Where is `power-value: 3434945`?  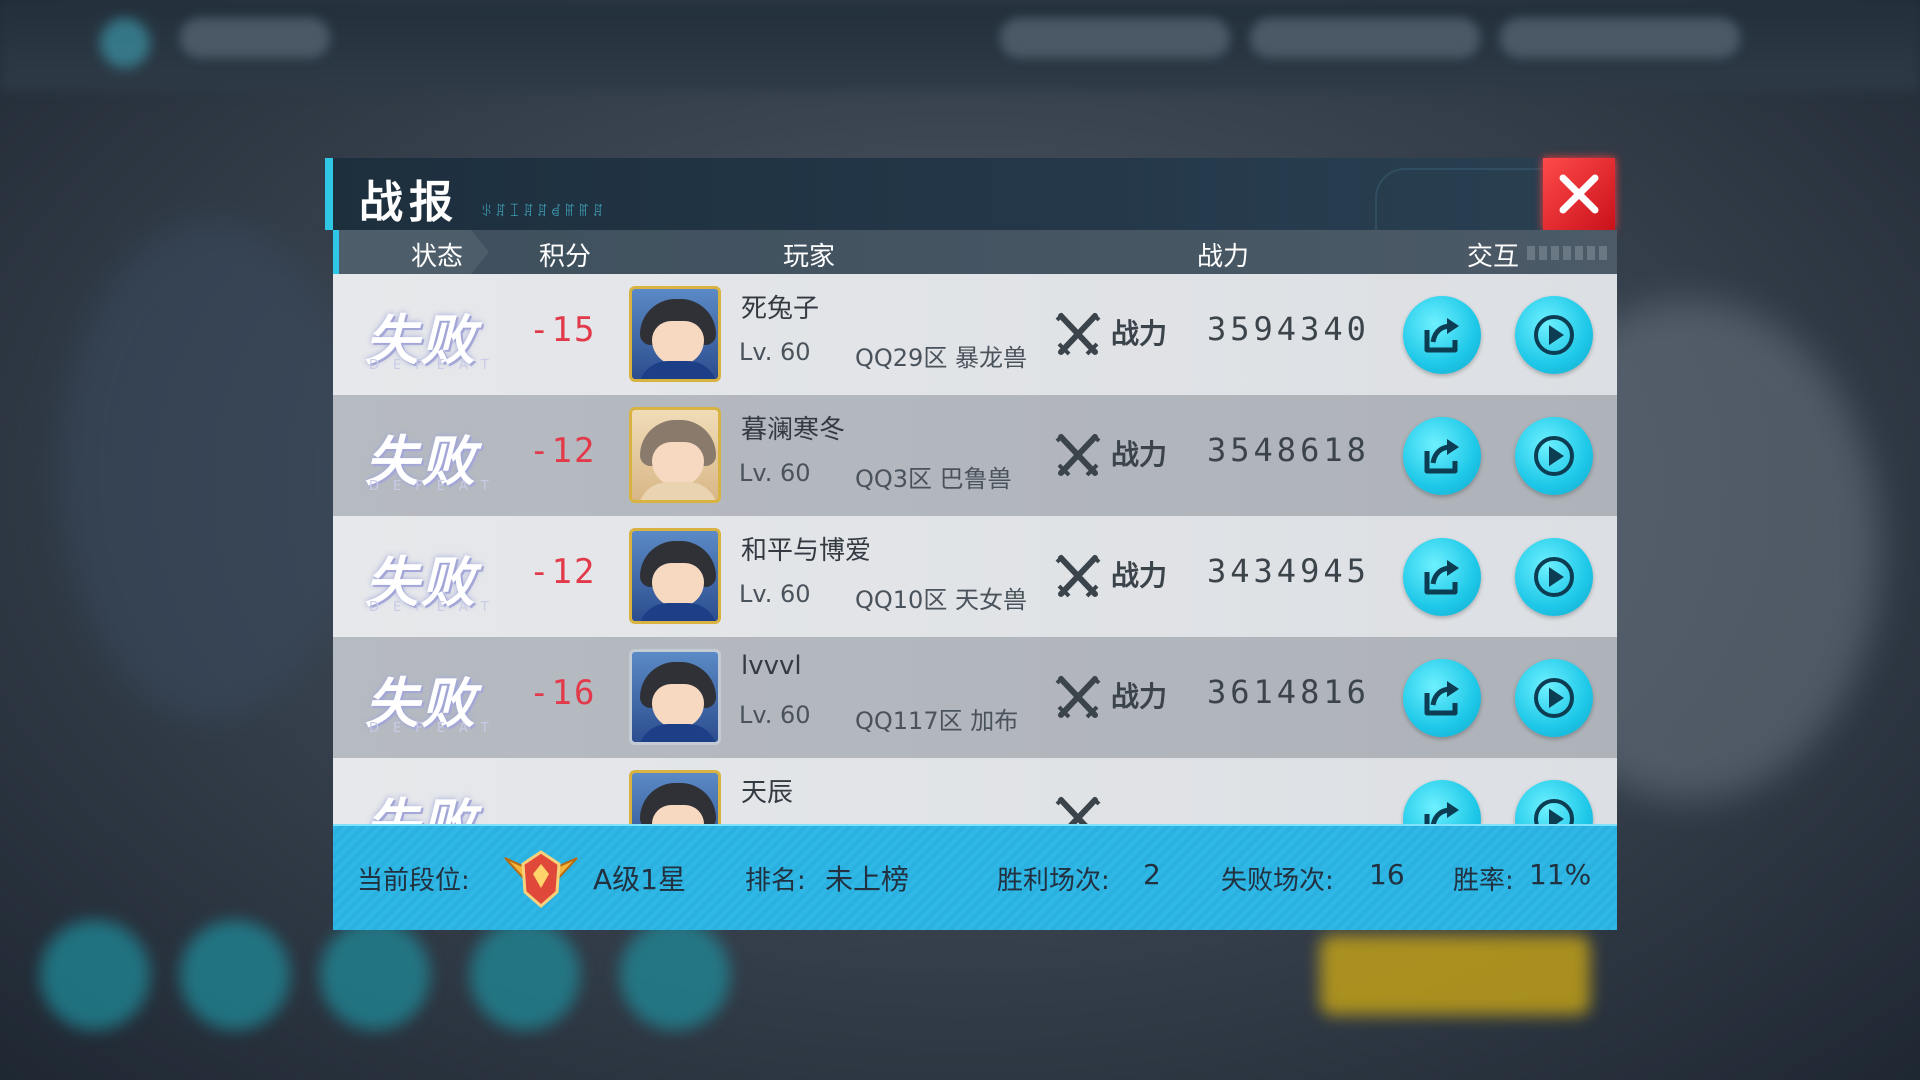
power-value: 3434945 is located at coordinates (1288, 571).